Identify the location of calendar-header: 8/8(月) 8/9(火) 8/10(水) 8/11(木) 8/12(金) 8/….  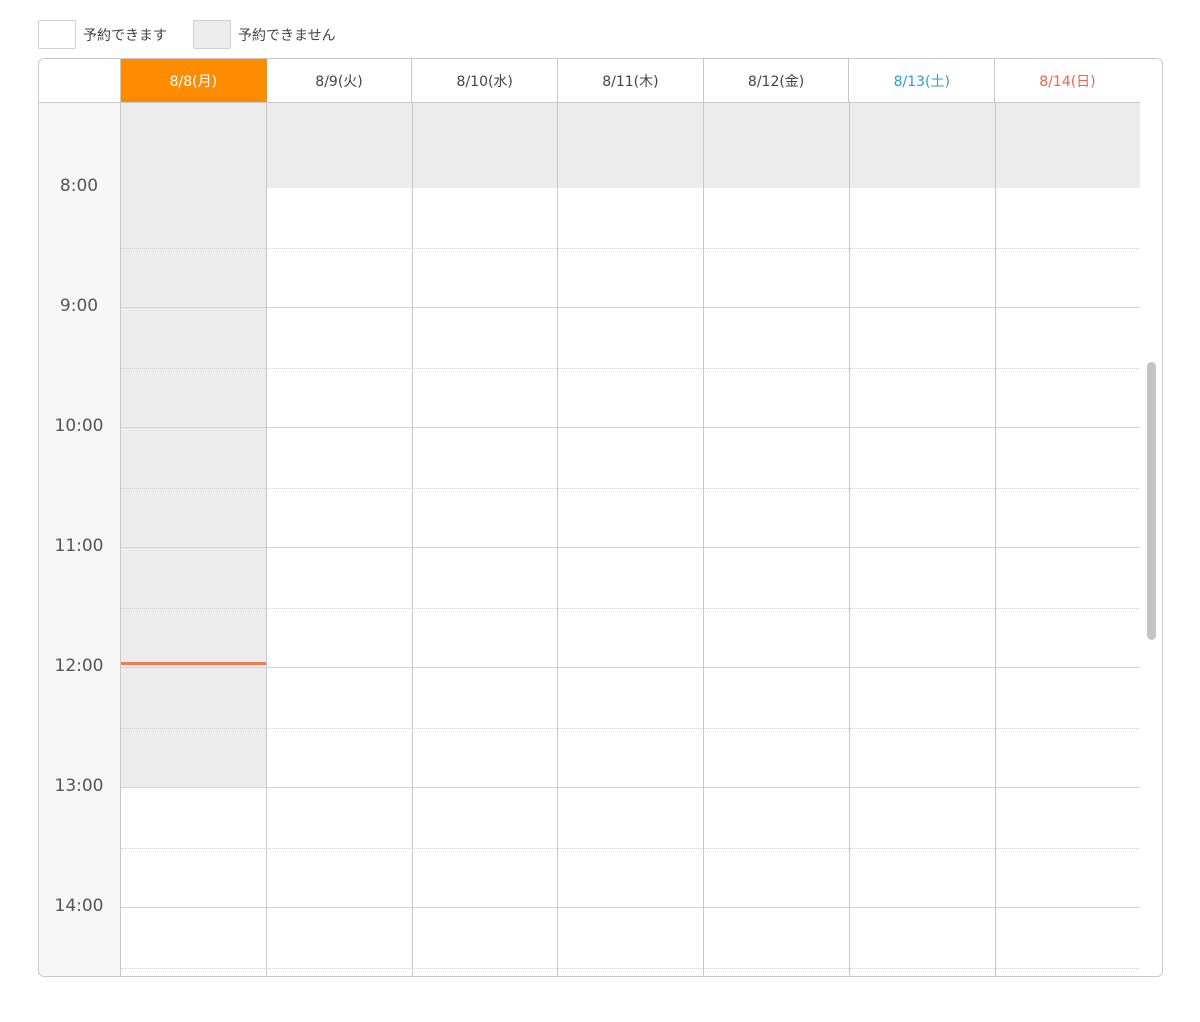
(590, 81).